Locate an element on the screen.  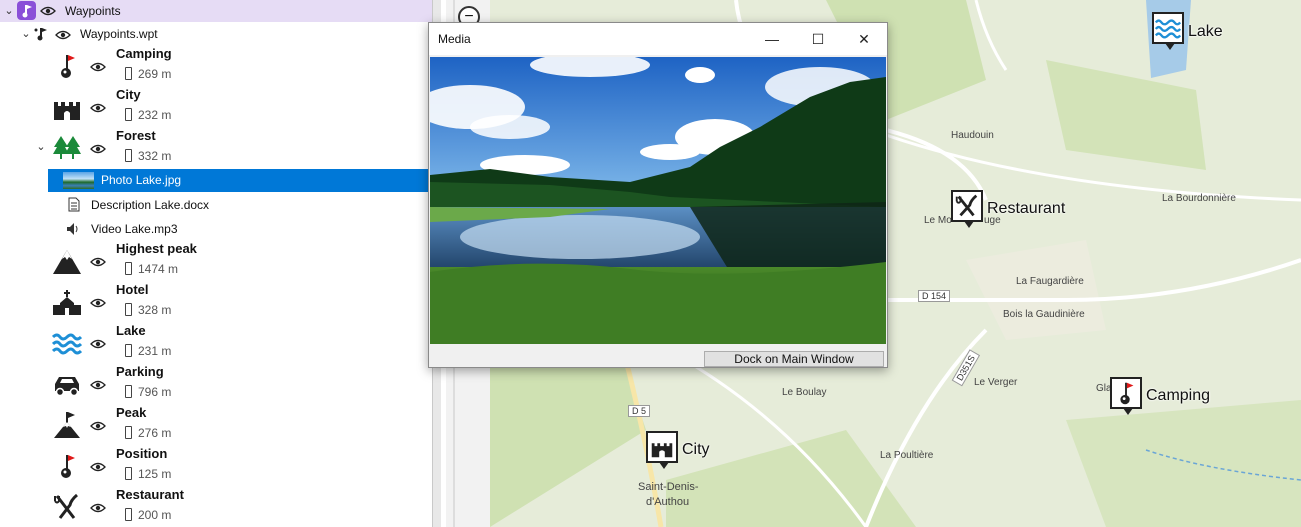
map-place-label: La Faugardière is located at coordinates (1050, 281).